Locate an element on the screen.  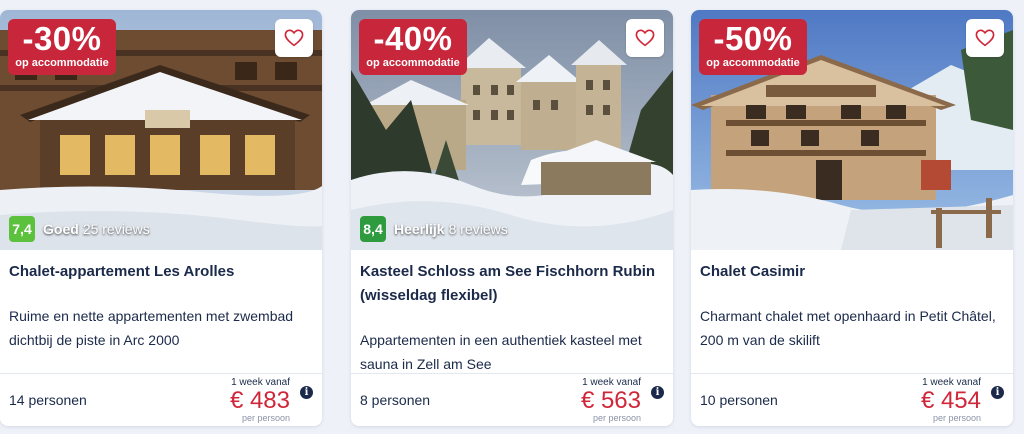
price-block: 1 week vanaf € 483 per persoon is located at coordinates (245, 400).